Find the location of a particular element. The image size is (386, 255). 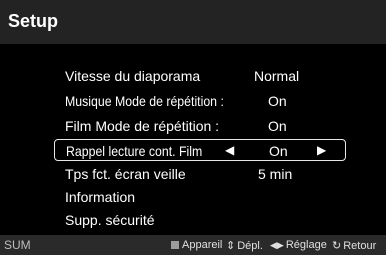

hint-device: Appareil is located at coordinates (196, 245).